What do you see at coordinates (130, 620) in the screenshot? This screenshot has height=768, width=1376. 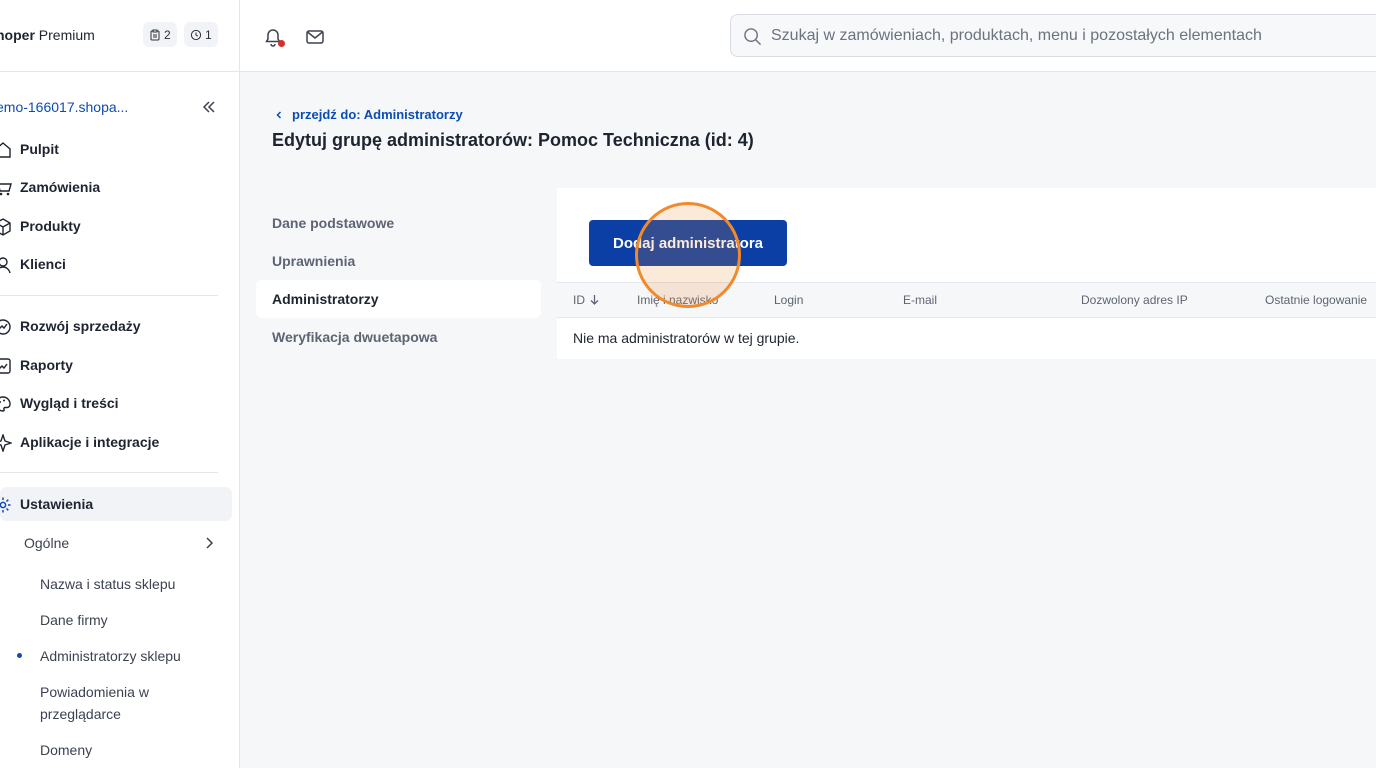 I see `subnav-dane-firmy: Dane firmy` at bounding box center [130, 620].